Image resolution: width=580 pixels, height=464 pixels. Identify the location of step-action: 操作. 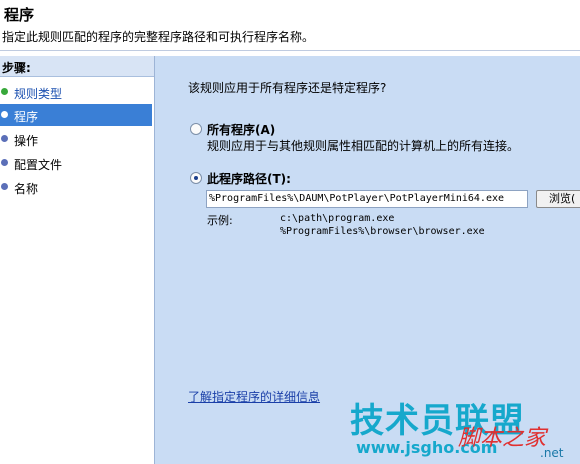
(76, 139).